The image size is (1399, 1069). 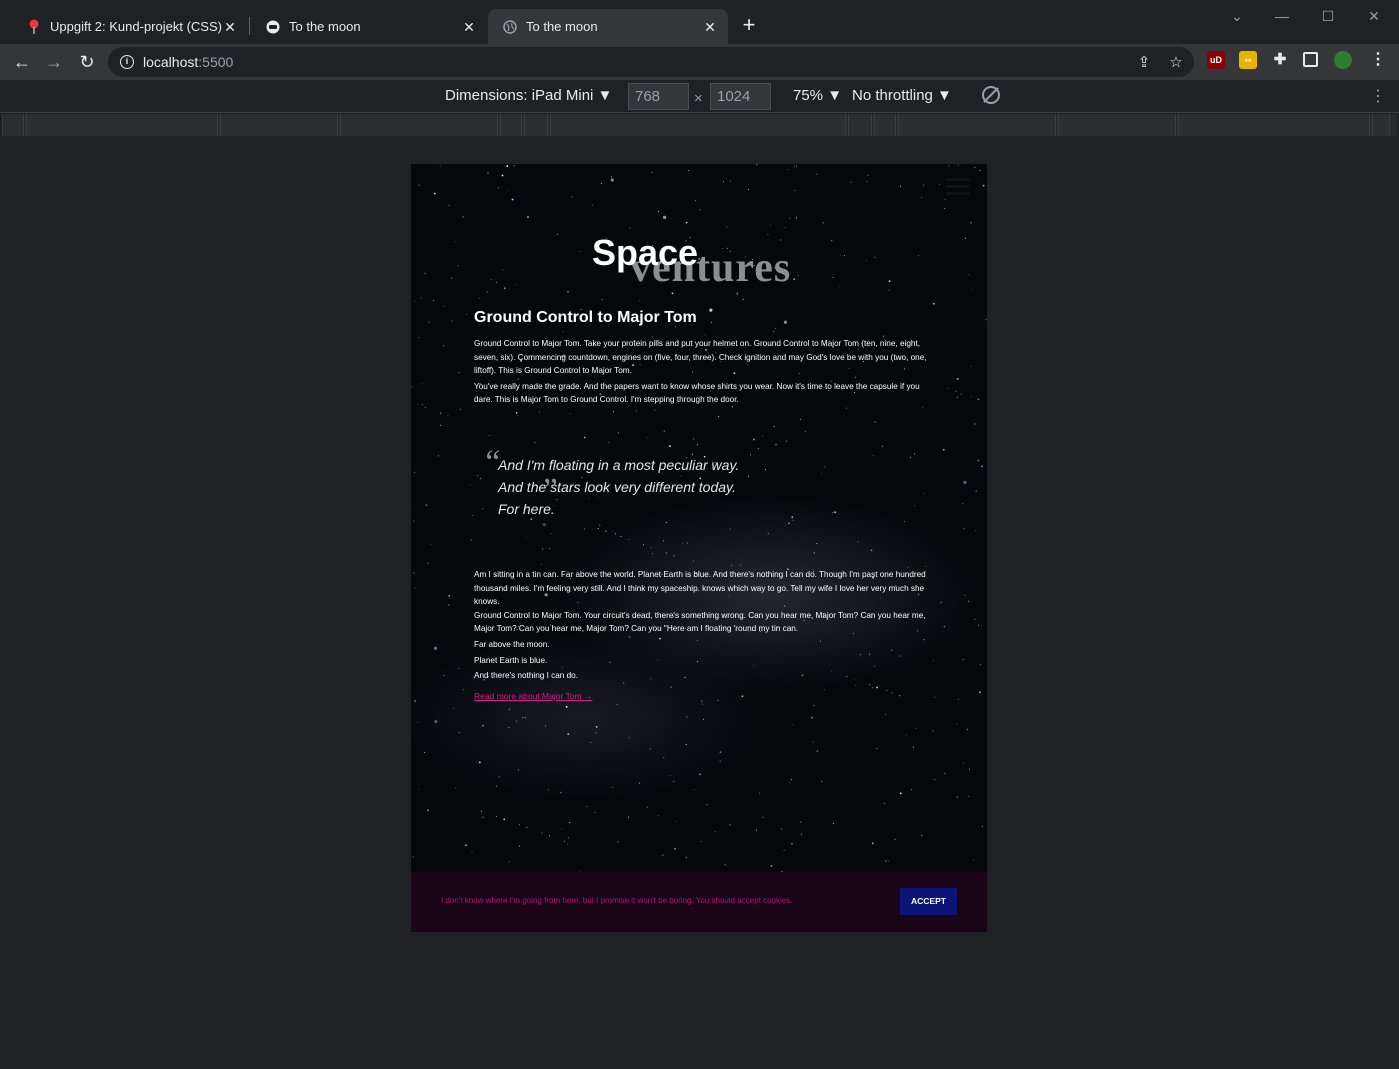 What do you see at coordinates (1176, 63) in the screenshot?
I see `bookmark-star-icon: ☆` at bounding box center [1176, 63].